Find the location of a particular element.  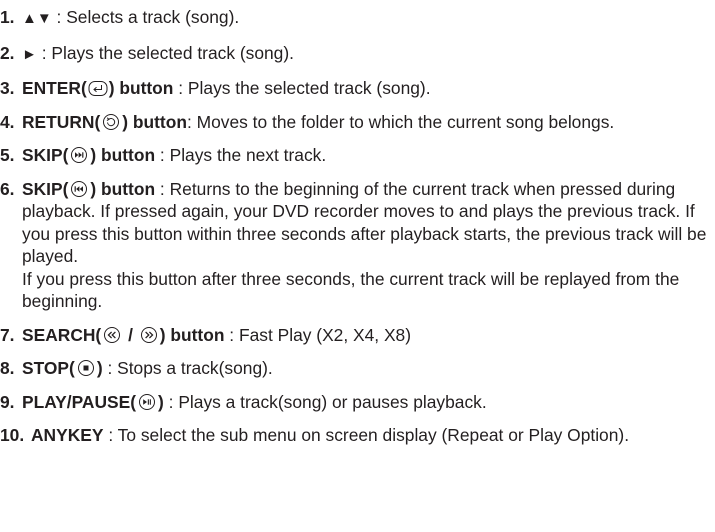

item-number: 4. is located at coordinates (7, 121).